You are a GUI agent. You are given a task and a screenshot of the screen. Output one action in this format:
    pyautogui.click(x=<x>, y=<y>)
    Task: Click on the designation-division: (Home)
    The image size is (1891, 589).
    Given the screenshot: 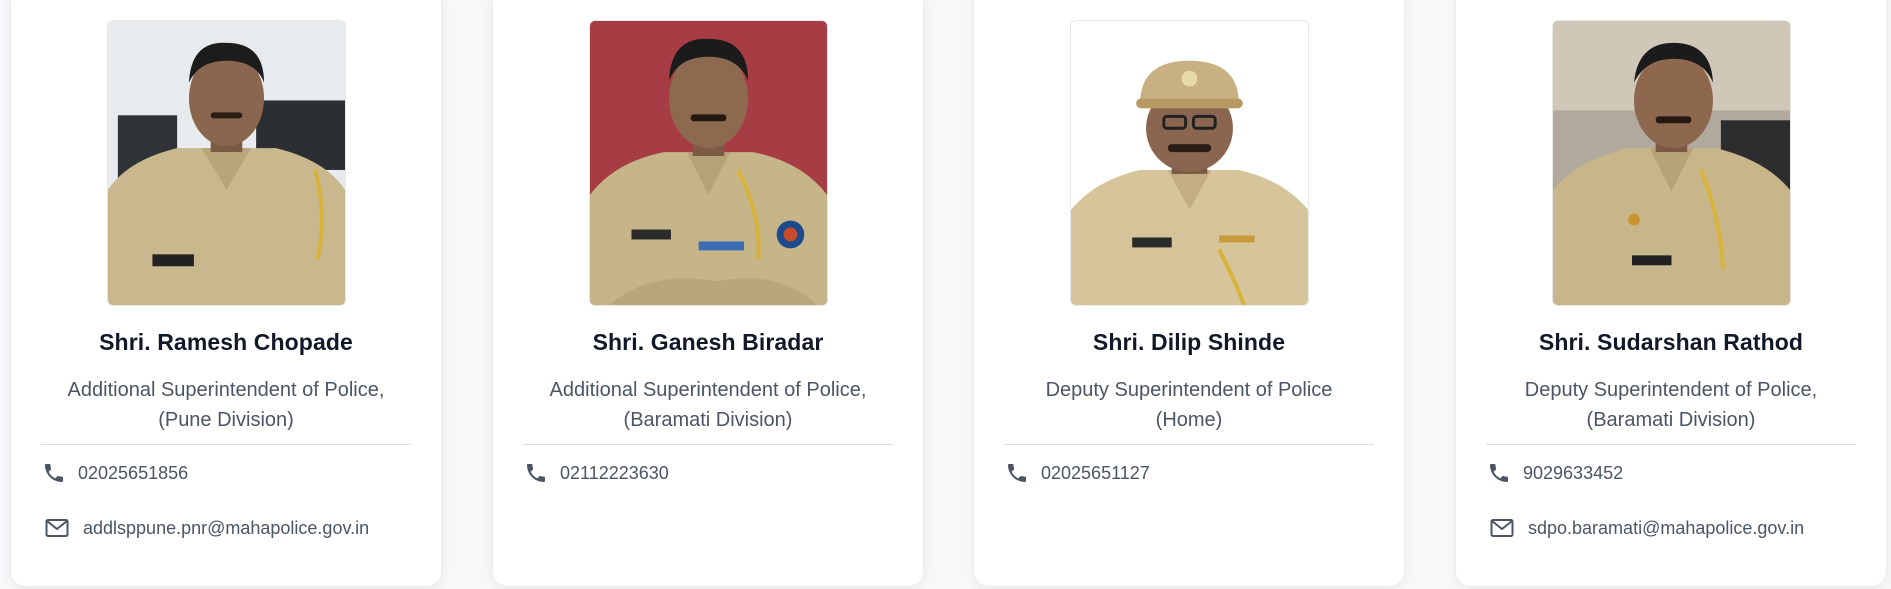 What is the action you would take?
    pyautogui.click(x=1189, y=420)
    